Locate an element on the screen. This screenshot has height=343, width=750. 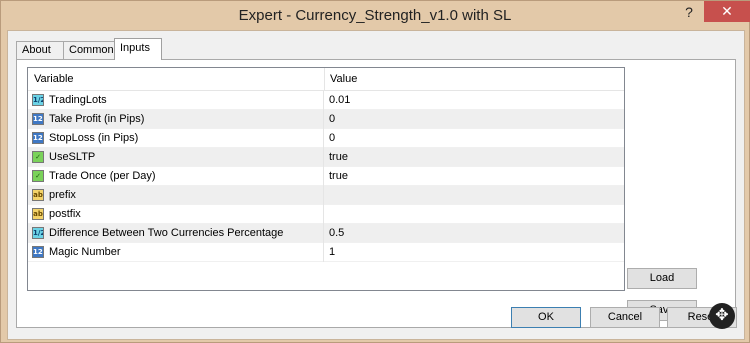
window-title: Expert - Currency_Strength_v1.0 with SL is located at coordinates (375, 15).